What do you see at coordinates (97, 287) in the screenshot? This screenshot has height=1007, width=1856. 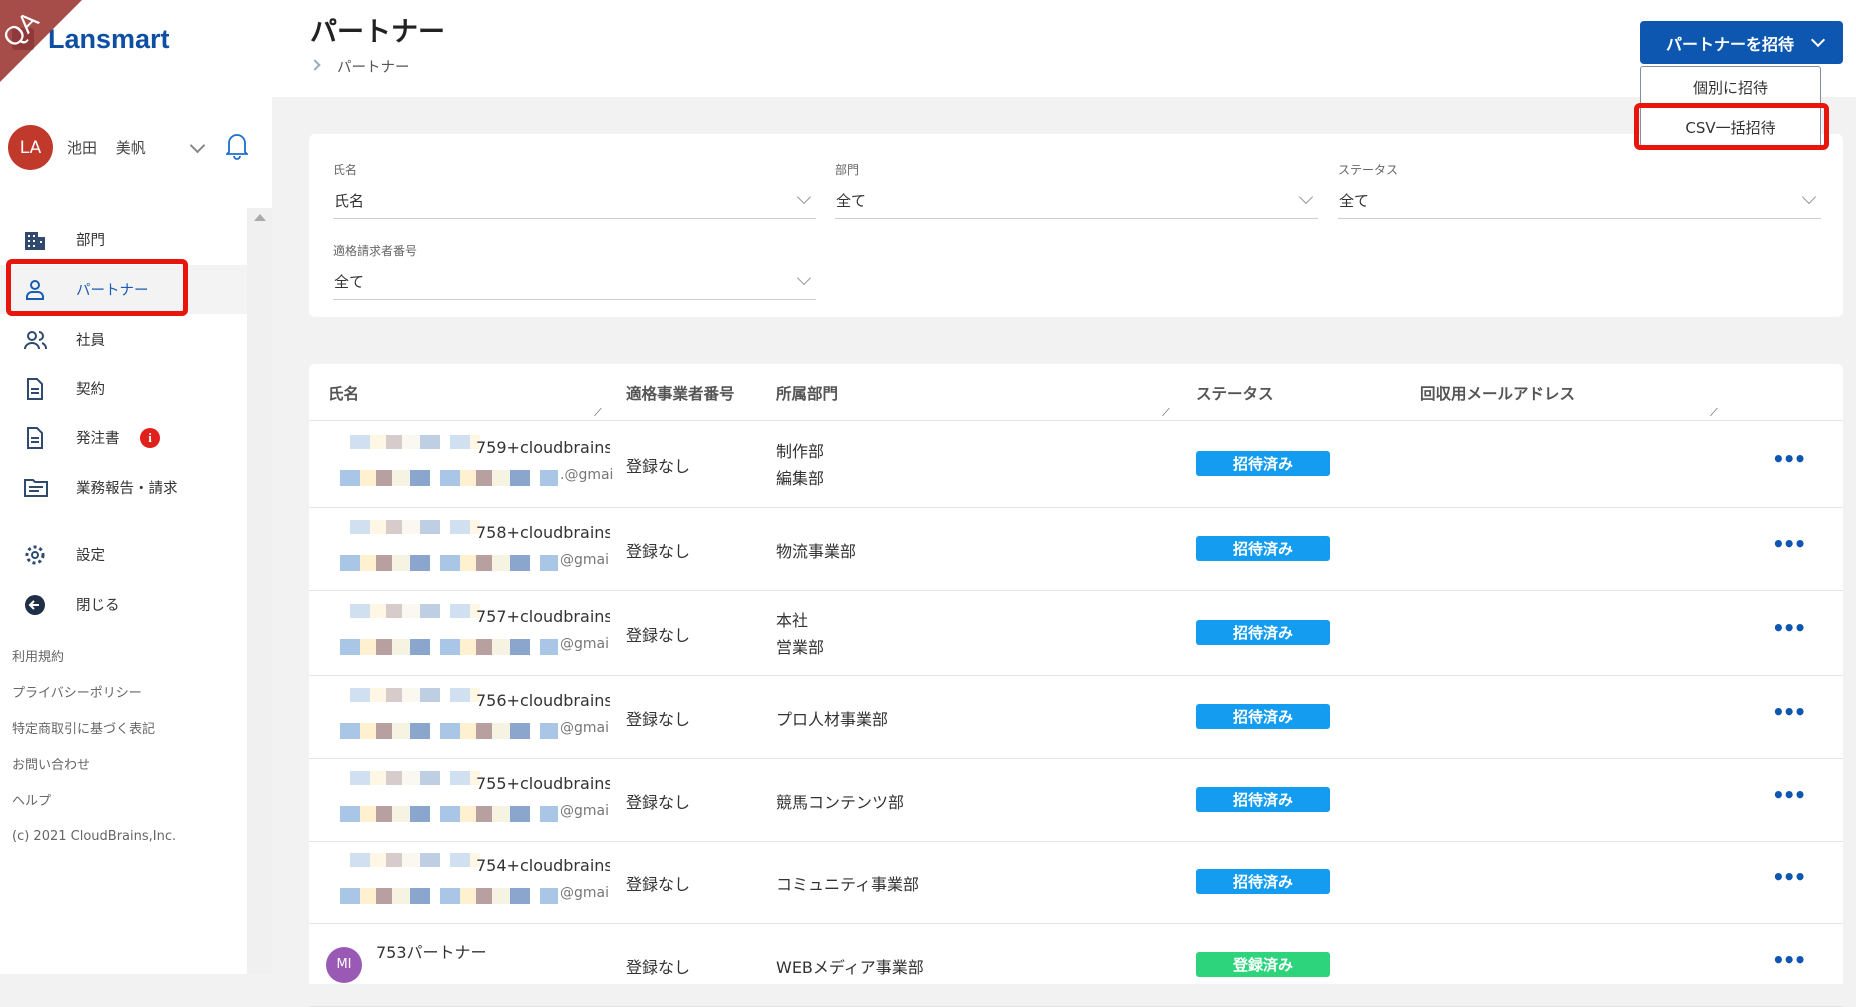 I see `highlight-partner-nav` at bounding box center [97, 287].